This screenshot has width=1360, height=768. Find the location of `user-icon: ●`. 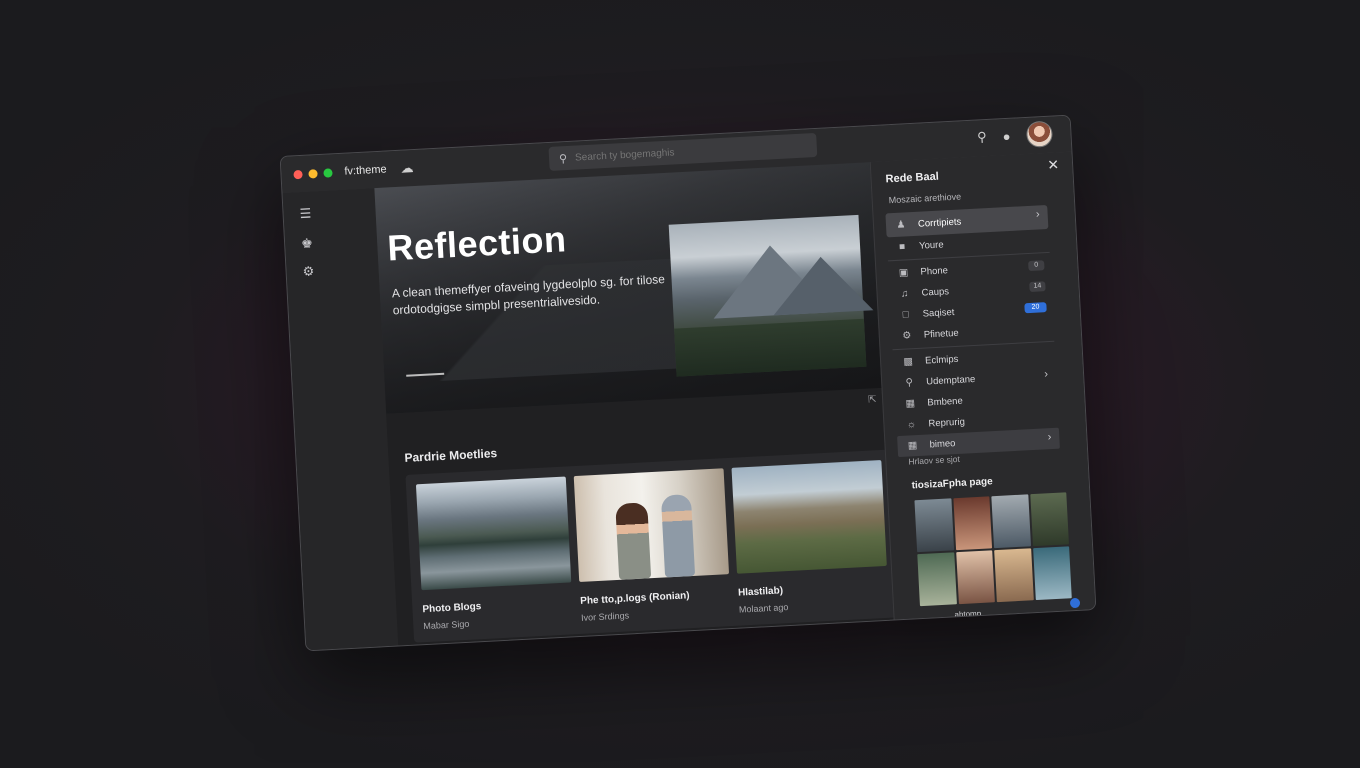

user-icon: ● is located at coordinates (1006, 135).